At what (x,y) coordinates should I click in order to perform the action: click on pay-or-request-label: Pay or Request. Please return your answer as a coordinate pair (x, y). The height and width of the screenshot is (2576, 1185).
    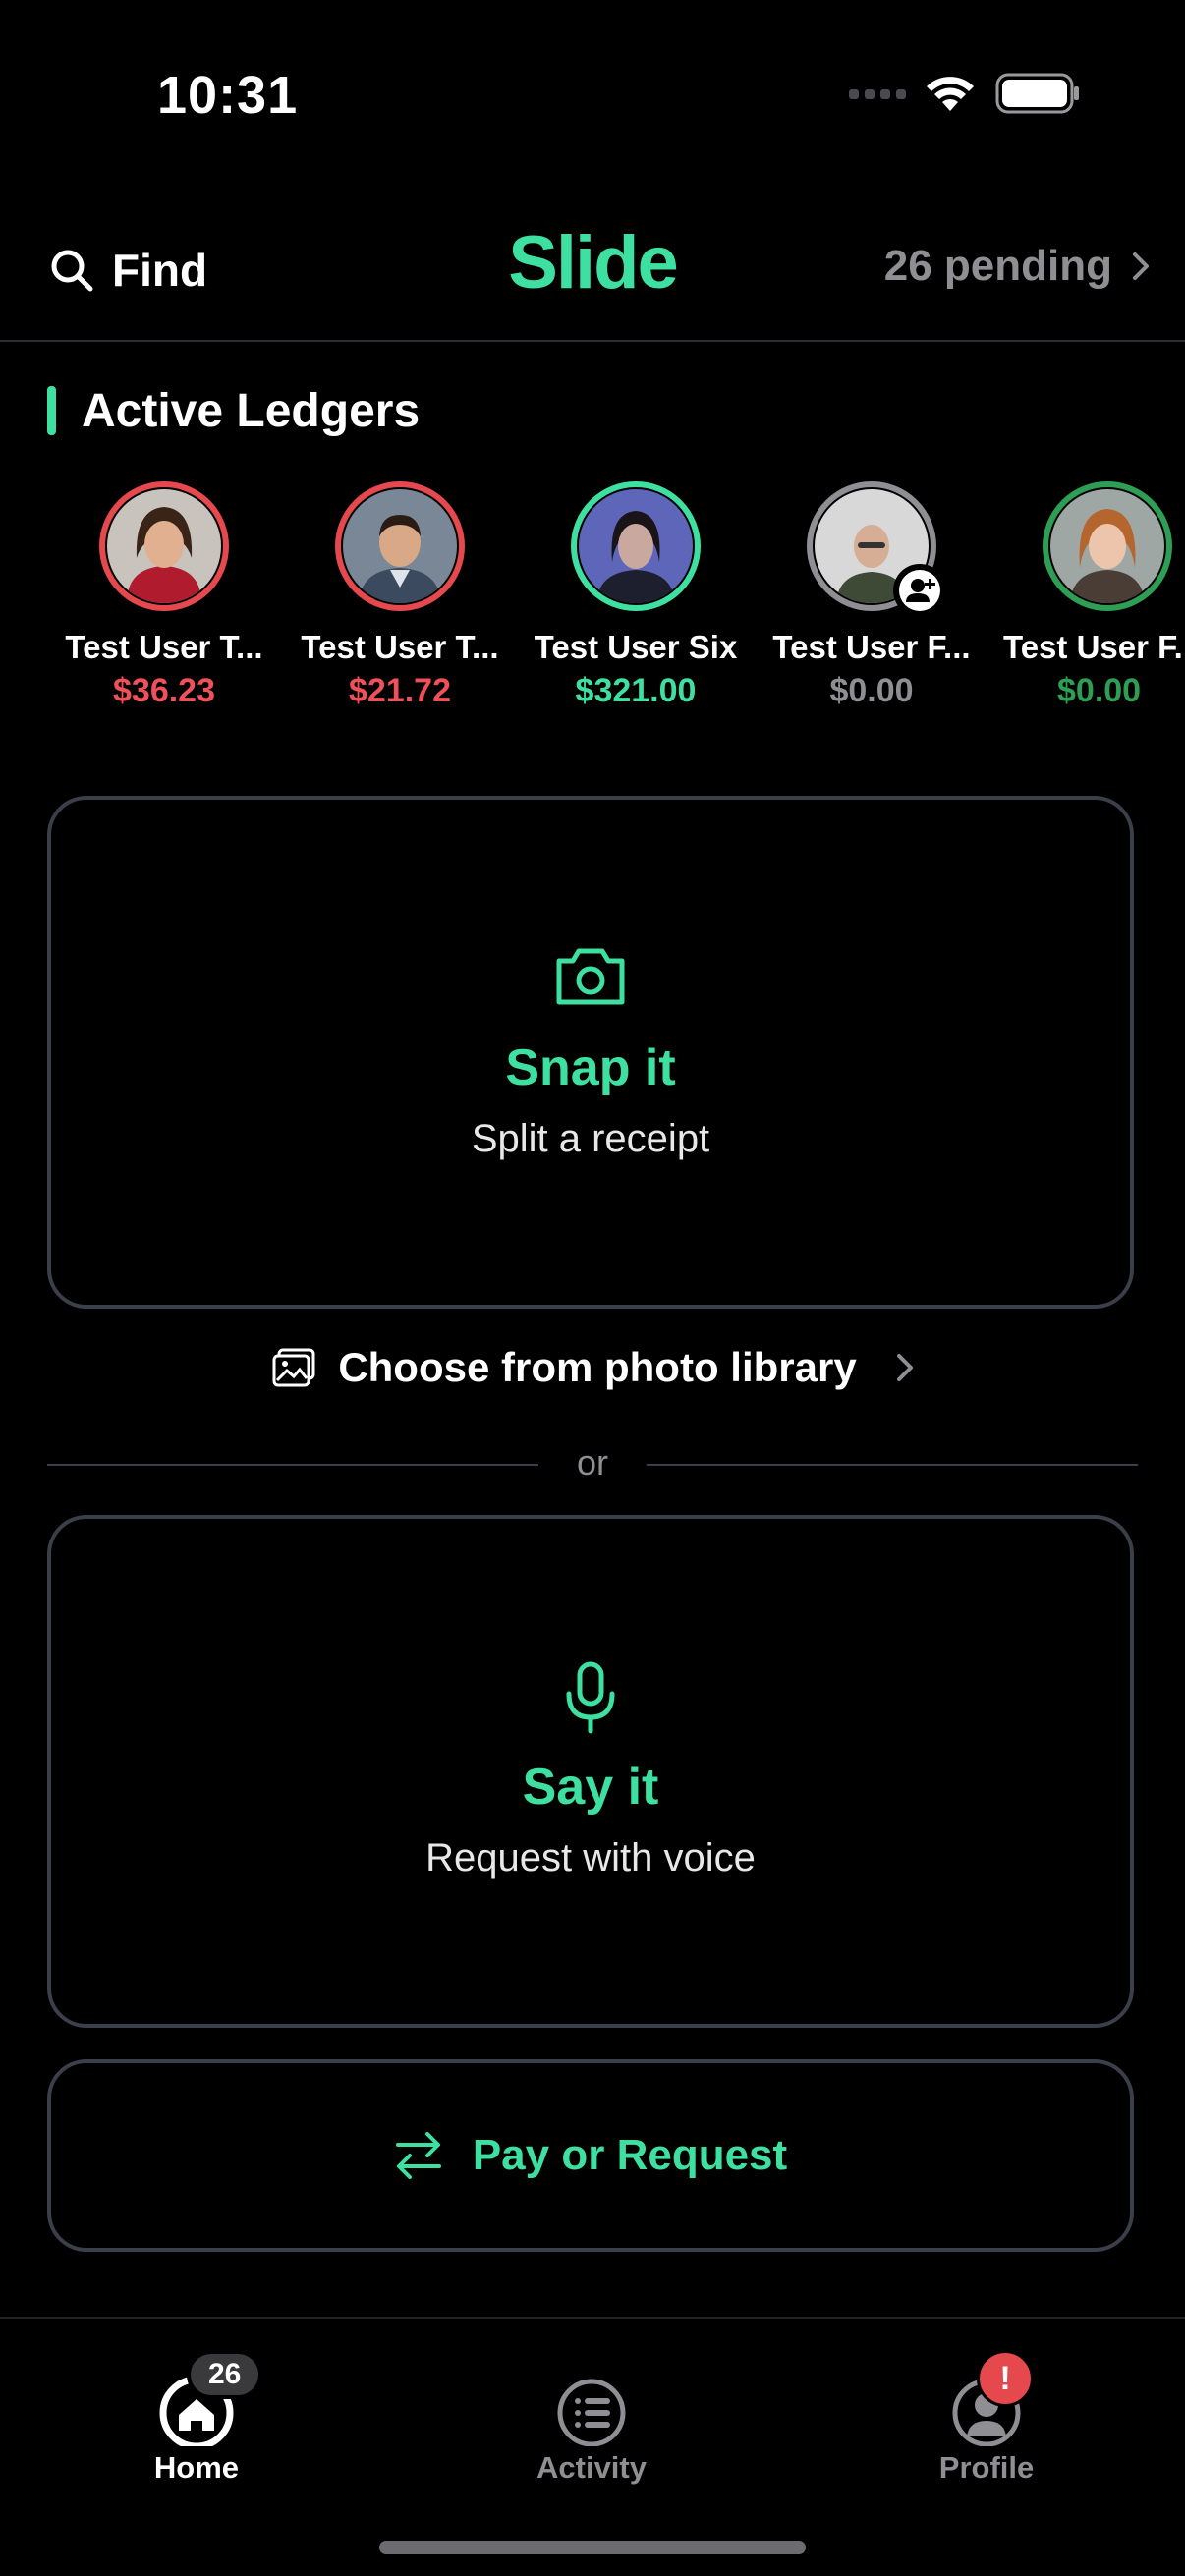
    Looking at the image, I should click on (630, 2155).